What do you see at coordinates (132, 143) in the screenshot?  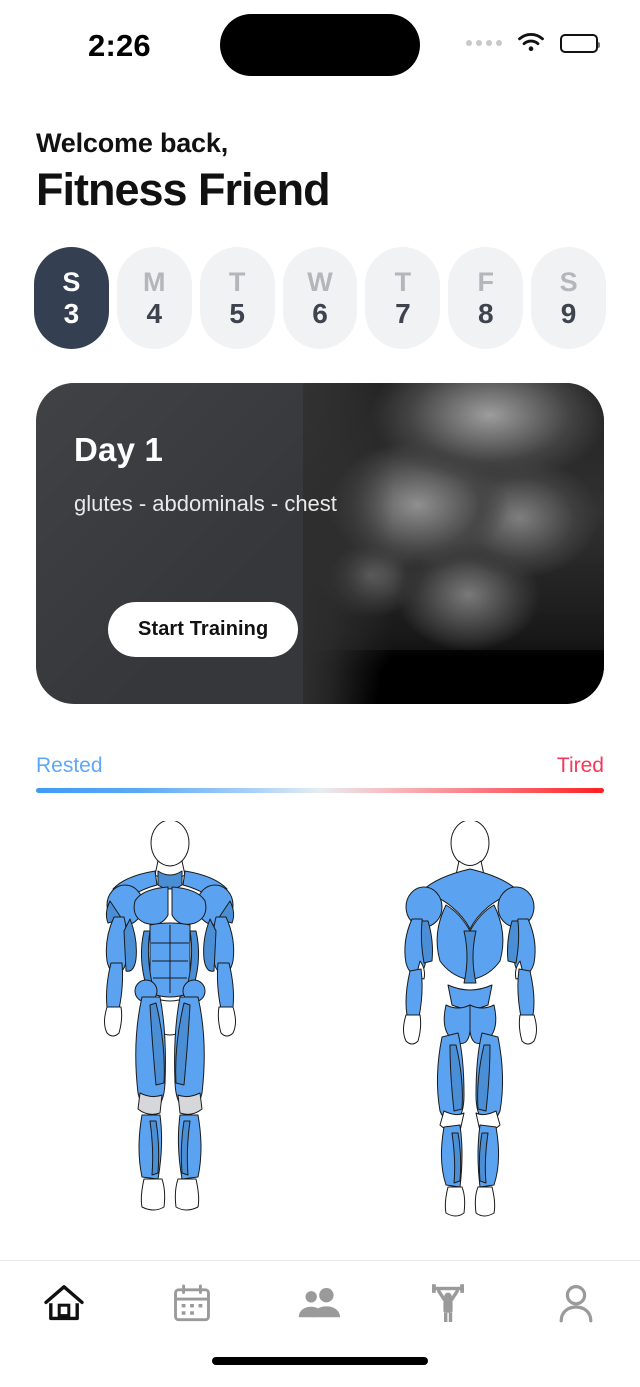 I see `greeting-subtitle: Welcome back,` at bounding box center [132, 143].